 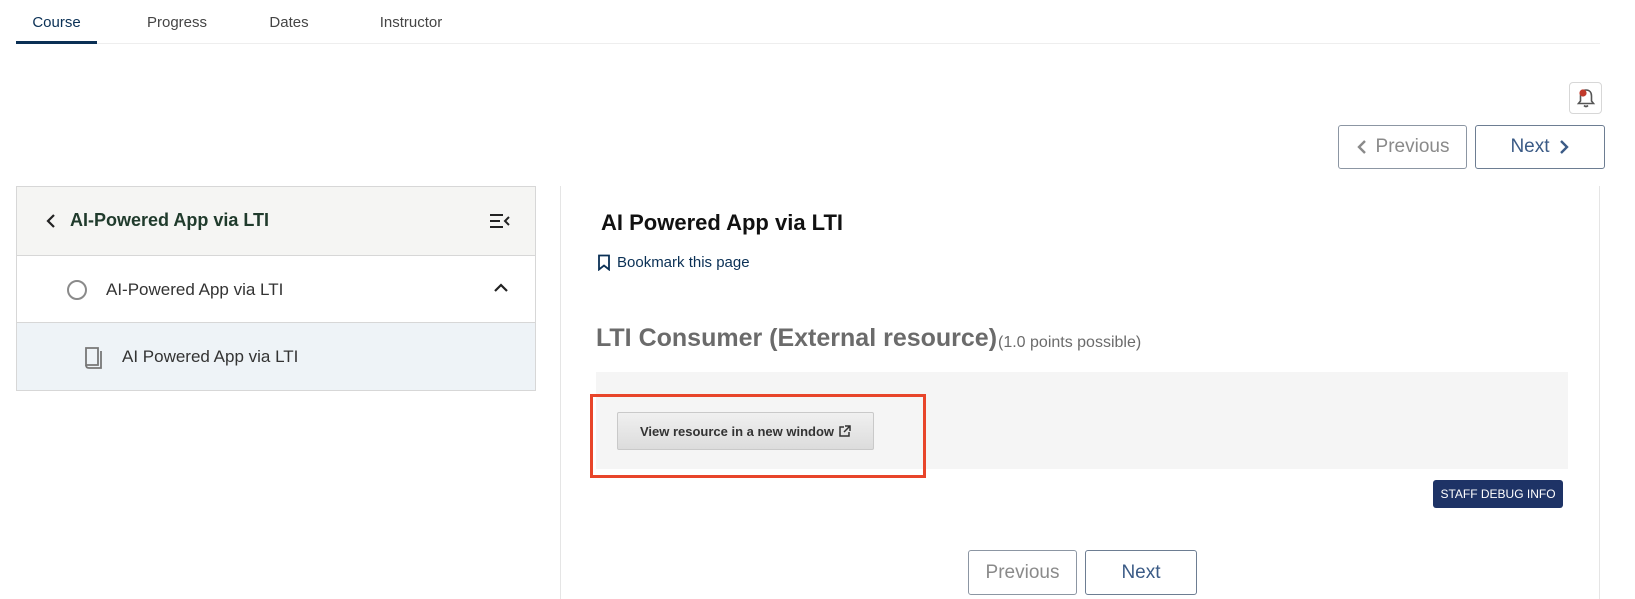 I want to click on notification-button, so click(x=1585, y=98).